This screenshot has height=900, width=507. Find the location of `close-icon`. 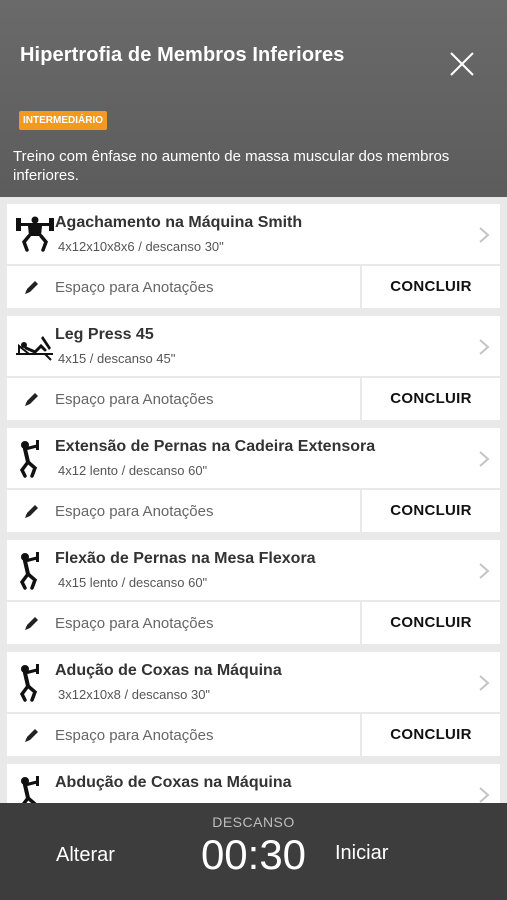

close-icon is located at coordinates (462, 64).